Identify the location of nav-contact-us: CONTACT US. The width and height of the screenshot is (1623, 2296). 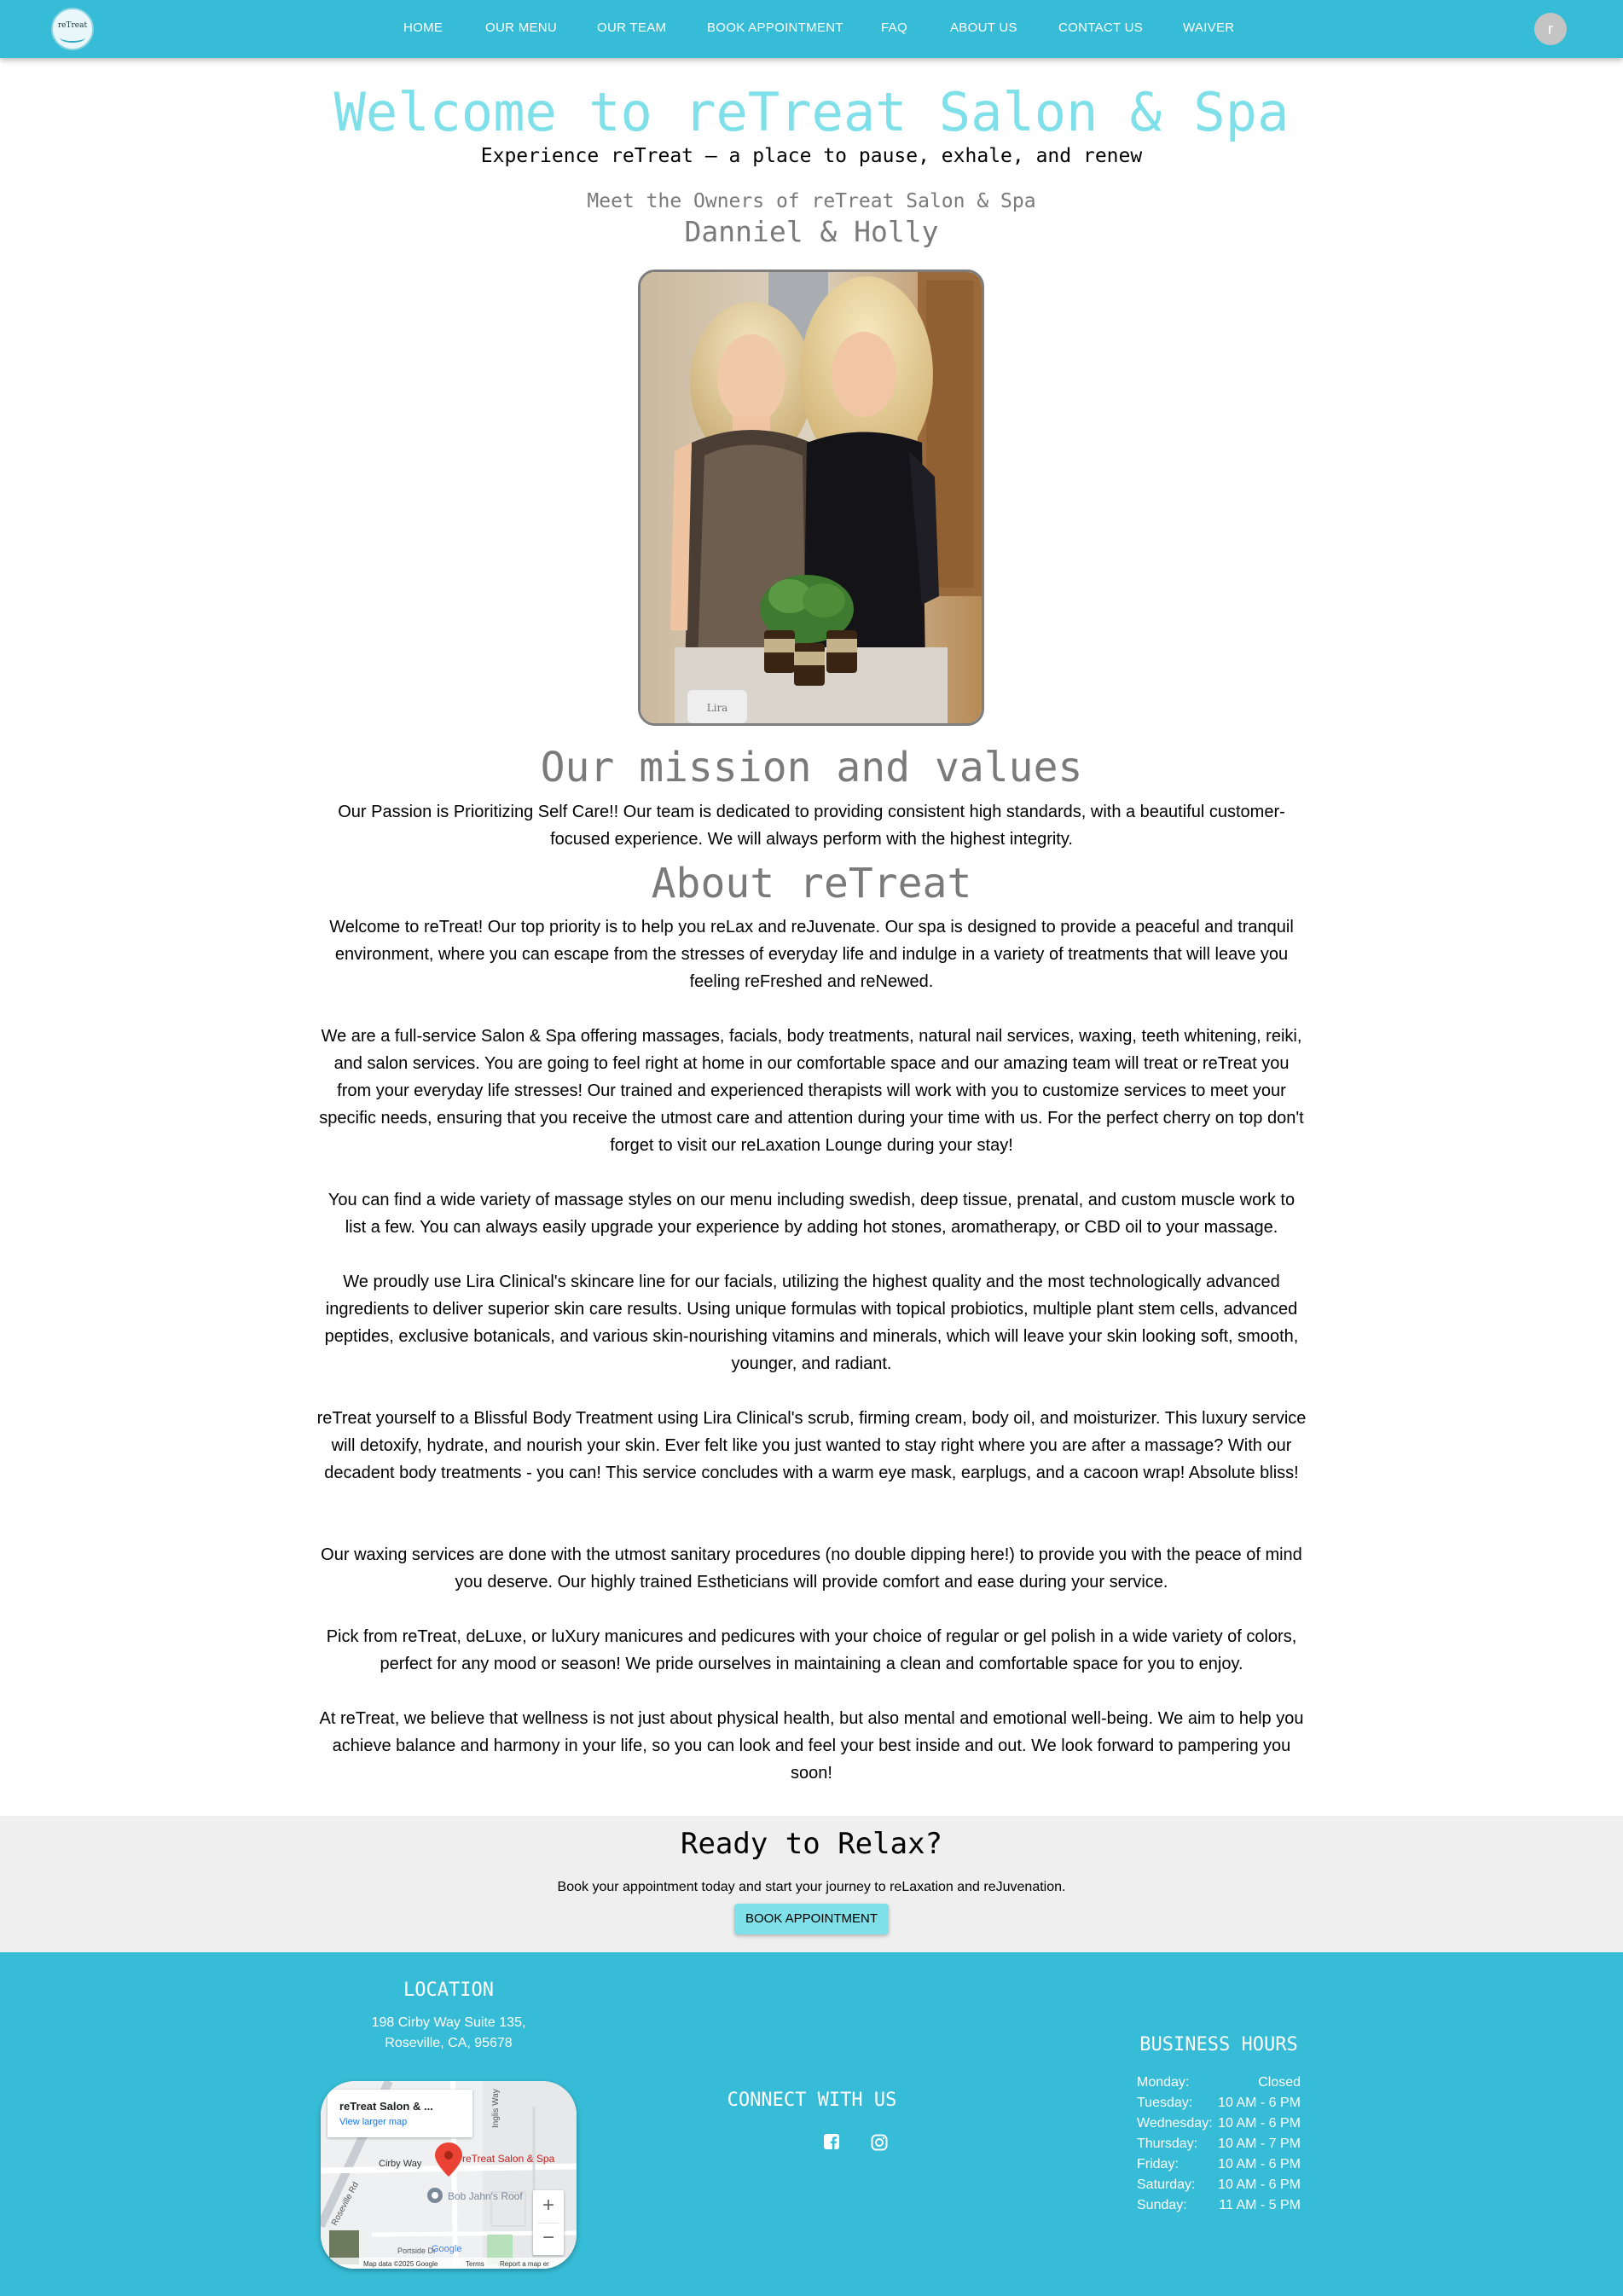
(1100, 27).